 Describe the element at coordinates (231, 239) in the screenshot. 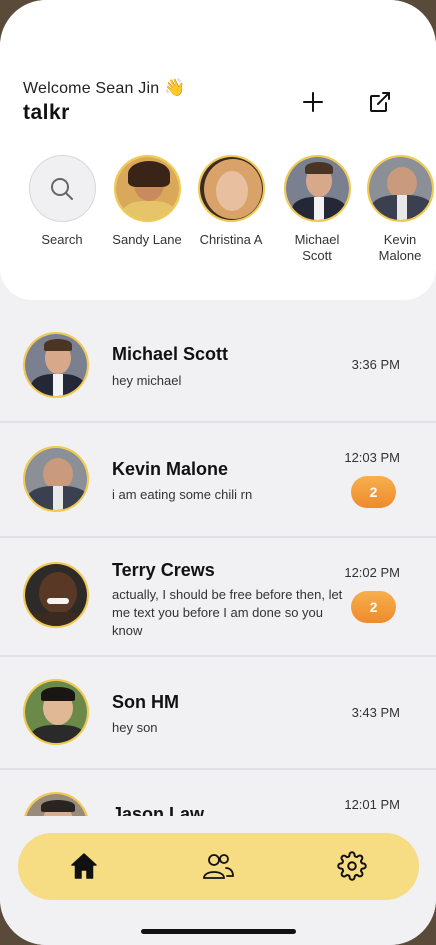

I see `story-label: Christina A` at that location.